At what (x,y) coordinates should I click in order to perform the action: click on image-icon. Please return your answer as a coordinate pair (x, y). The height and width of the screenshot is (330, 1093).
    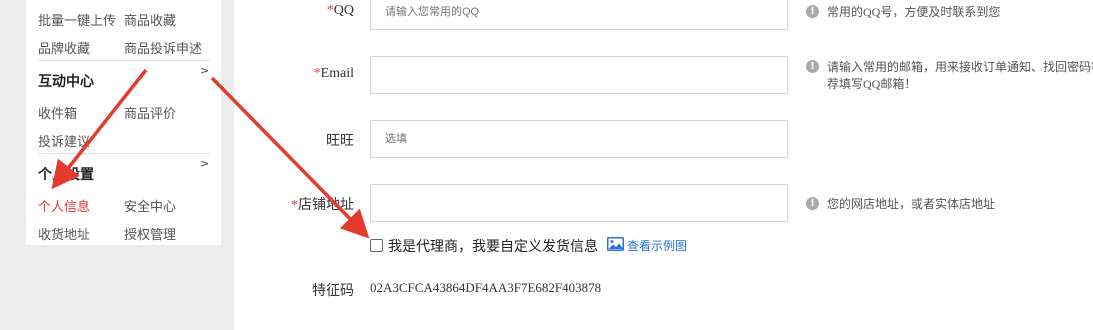
    Looking at the image, I should click on (615, 244).